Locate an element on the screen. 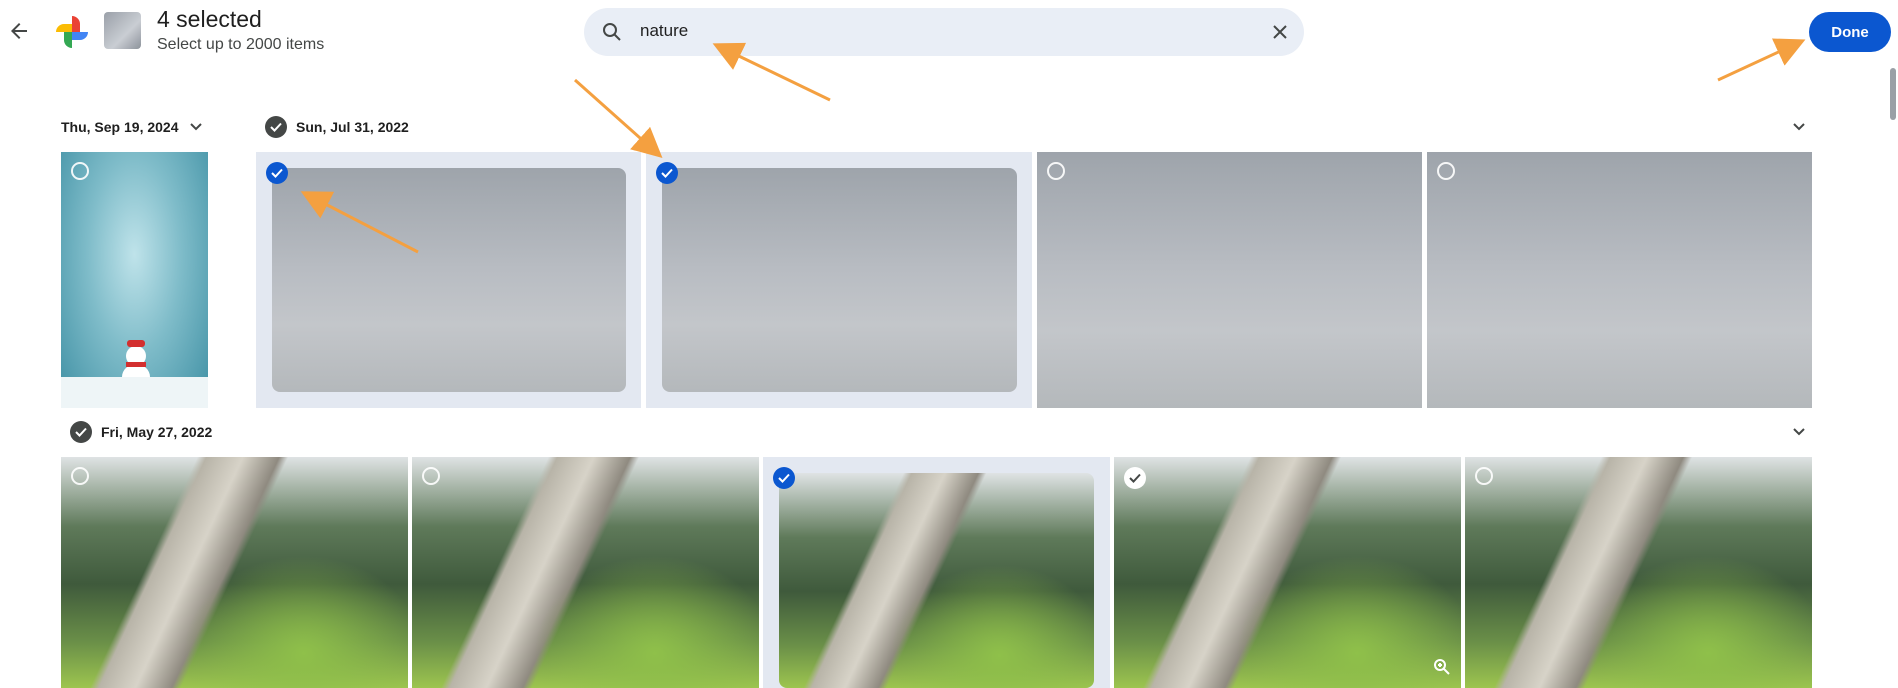 The image size is (1898, 688). google-photos-logo is located at coordinates (72, 32).